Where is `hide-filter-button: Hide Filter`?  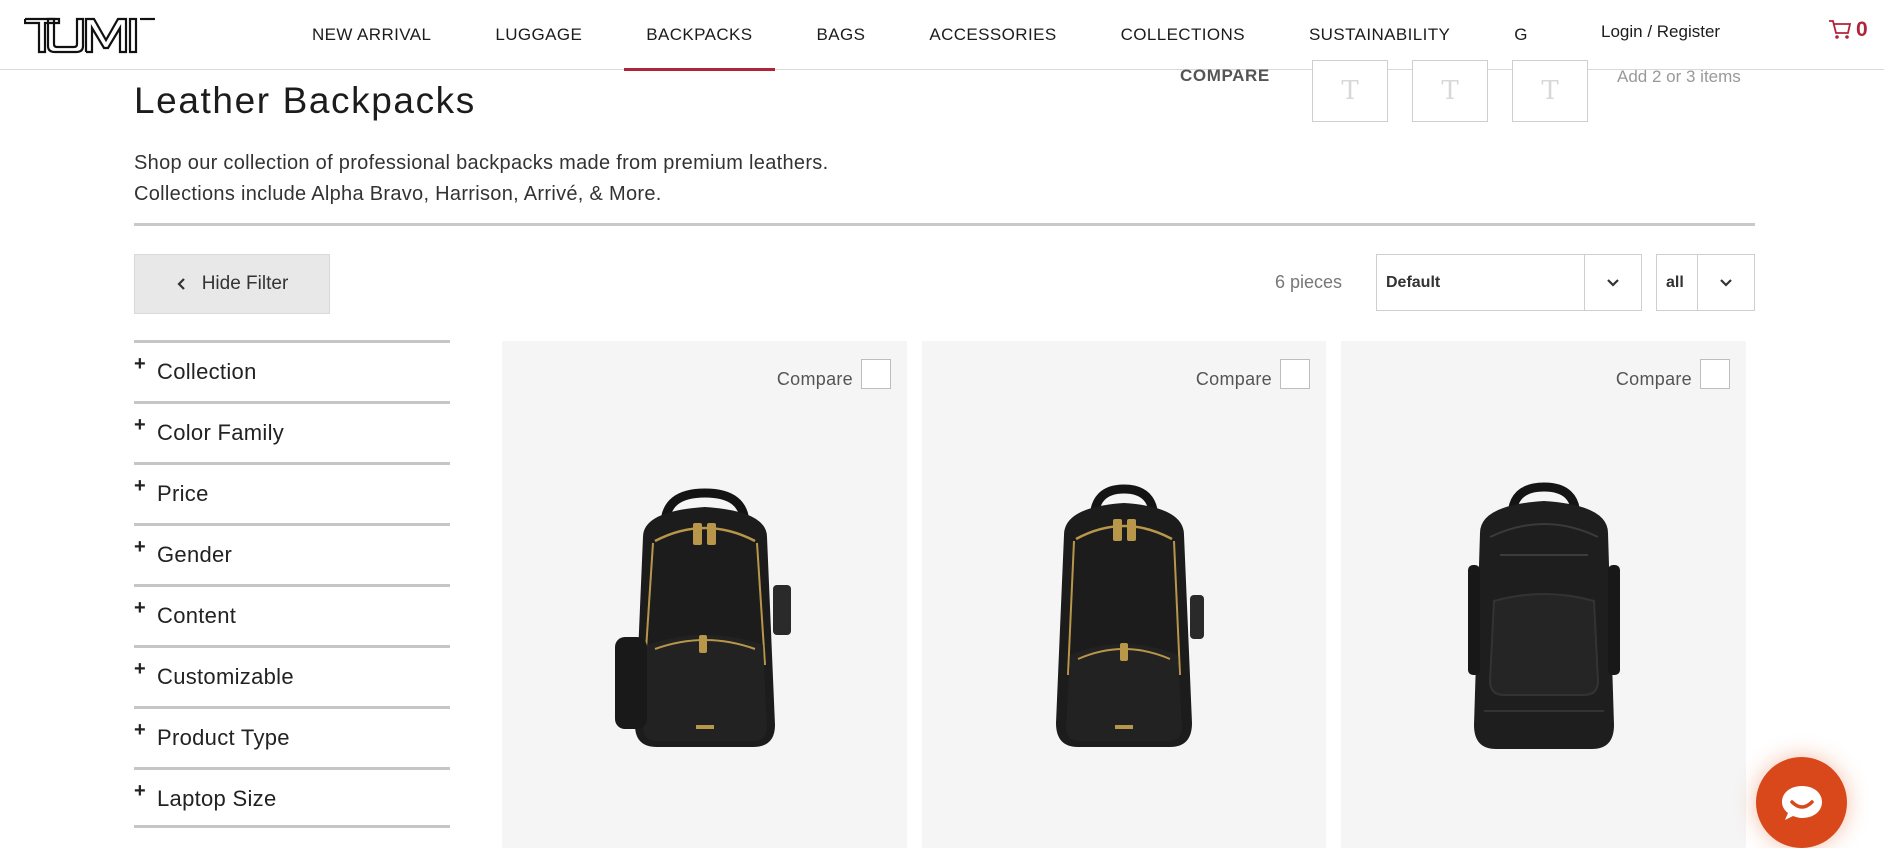
hide-filter-button: Hide Filter is located at coordinates (232, 284).